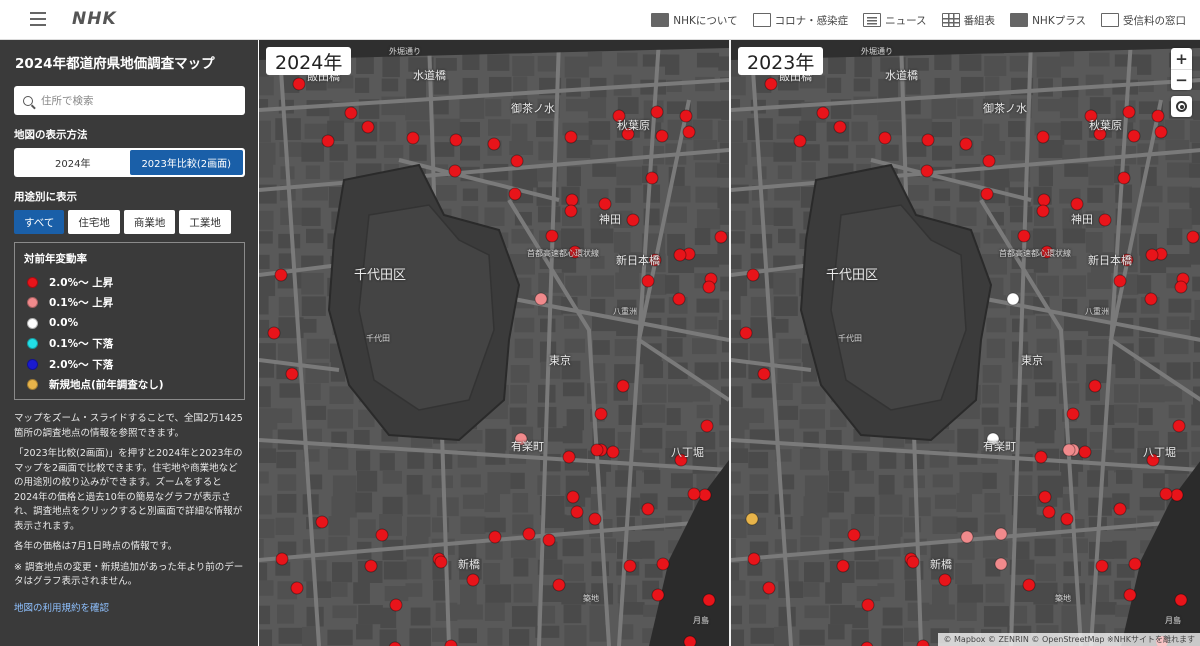 The height and width of the screenshot is (646, 1200). What do you see at coordinates (694, 20) in the screenshot?
I see `nav-about-nhk: NHKについて` at bounding box center [694, 20].